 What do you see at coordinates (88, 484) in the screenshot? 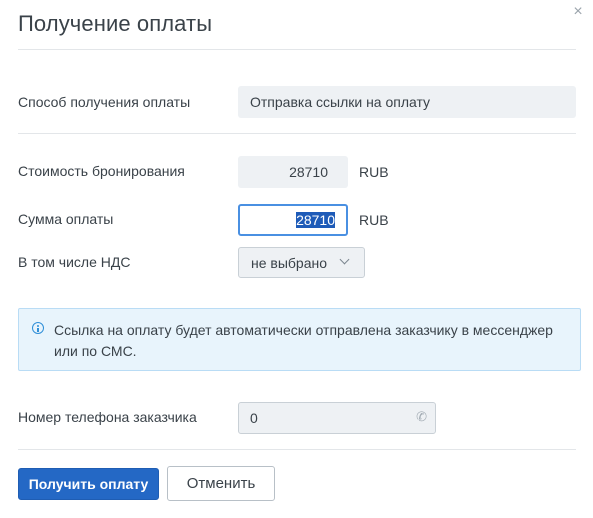
I see `get-payment-button: Получить оплату` at bounding box center [88, 484].